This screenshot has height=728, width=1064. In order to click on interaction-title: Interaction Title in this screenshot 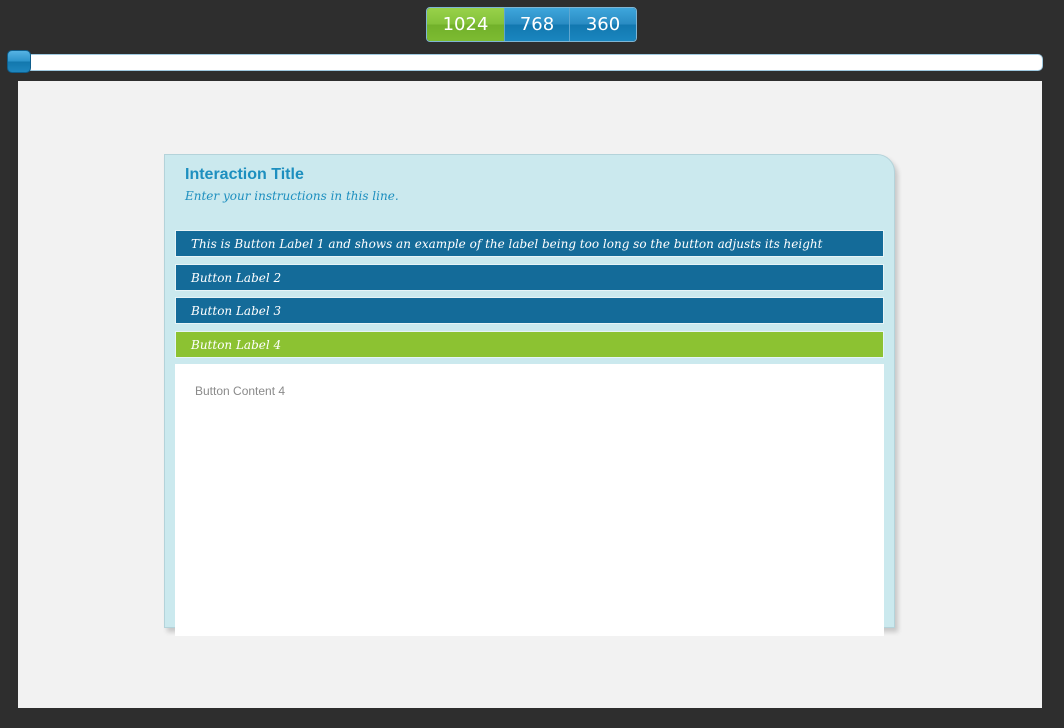, I will do `click(244, 174)`.